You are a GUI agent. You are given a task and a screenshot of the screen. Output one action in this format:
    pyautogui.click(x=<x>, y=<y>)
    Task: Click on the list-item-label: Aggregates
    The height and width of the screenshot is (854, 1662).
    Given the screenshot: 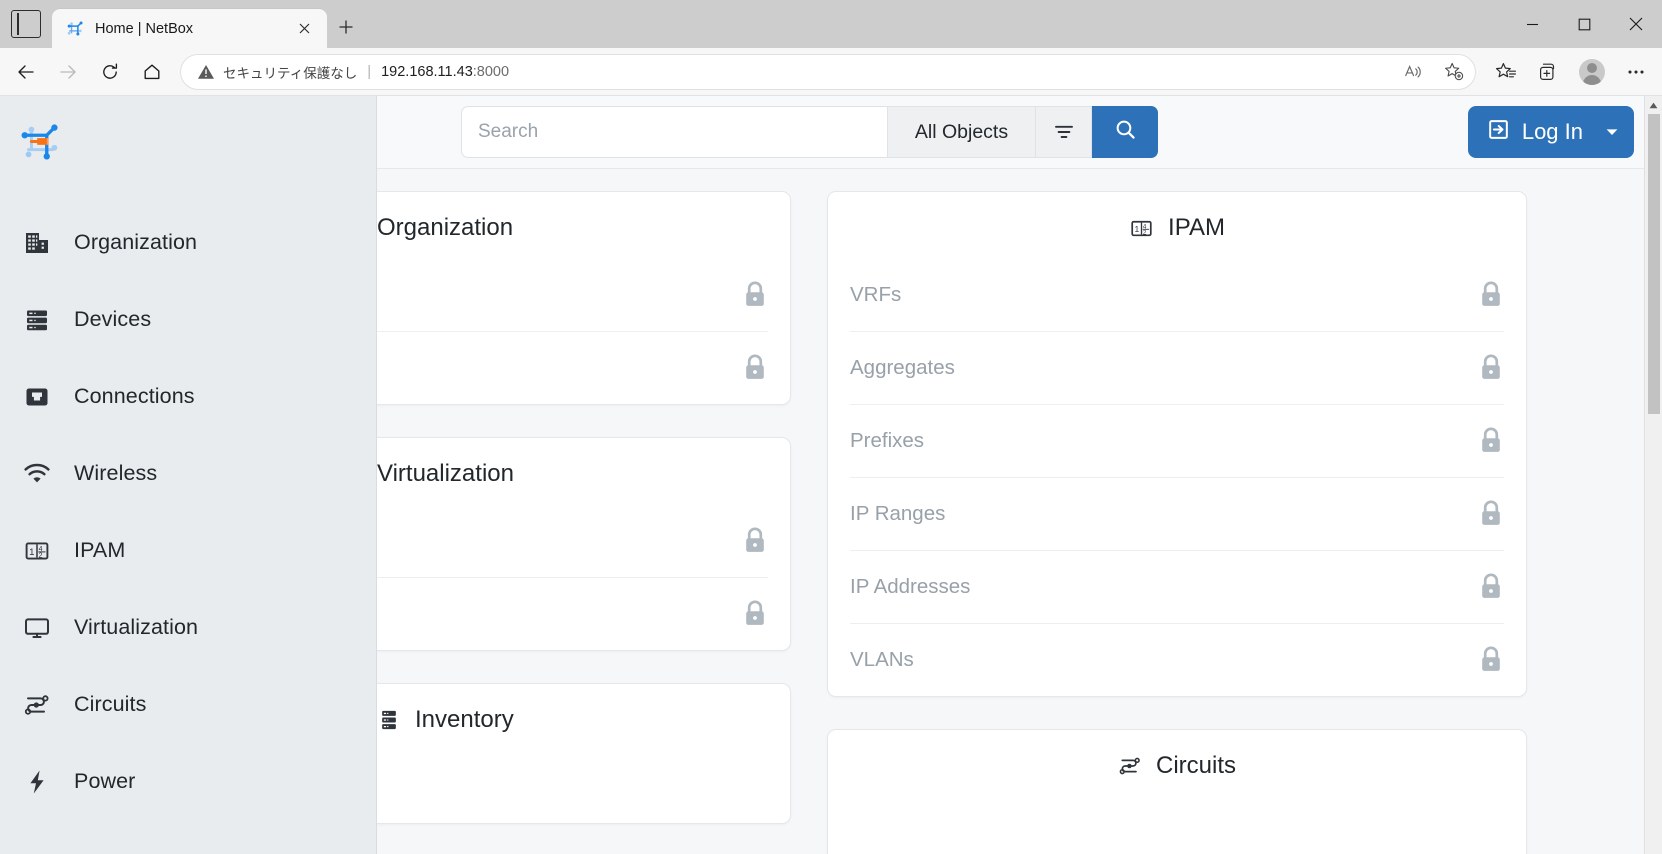 What is the action you would take?
    pyautogui.click(x=902, y=367)
    